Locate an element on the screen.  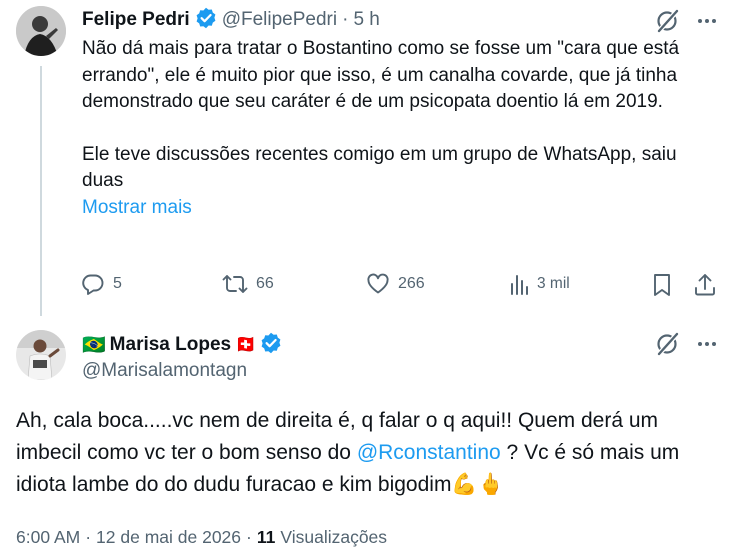
like-icon is located at coordinates (378, 284).